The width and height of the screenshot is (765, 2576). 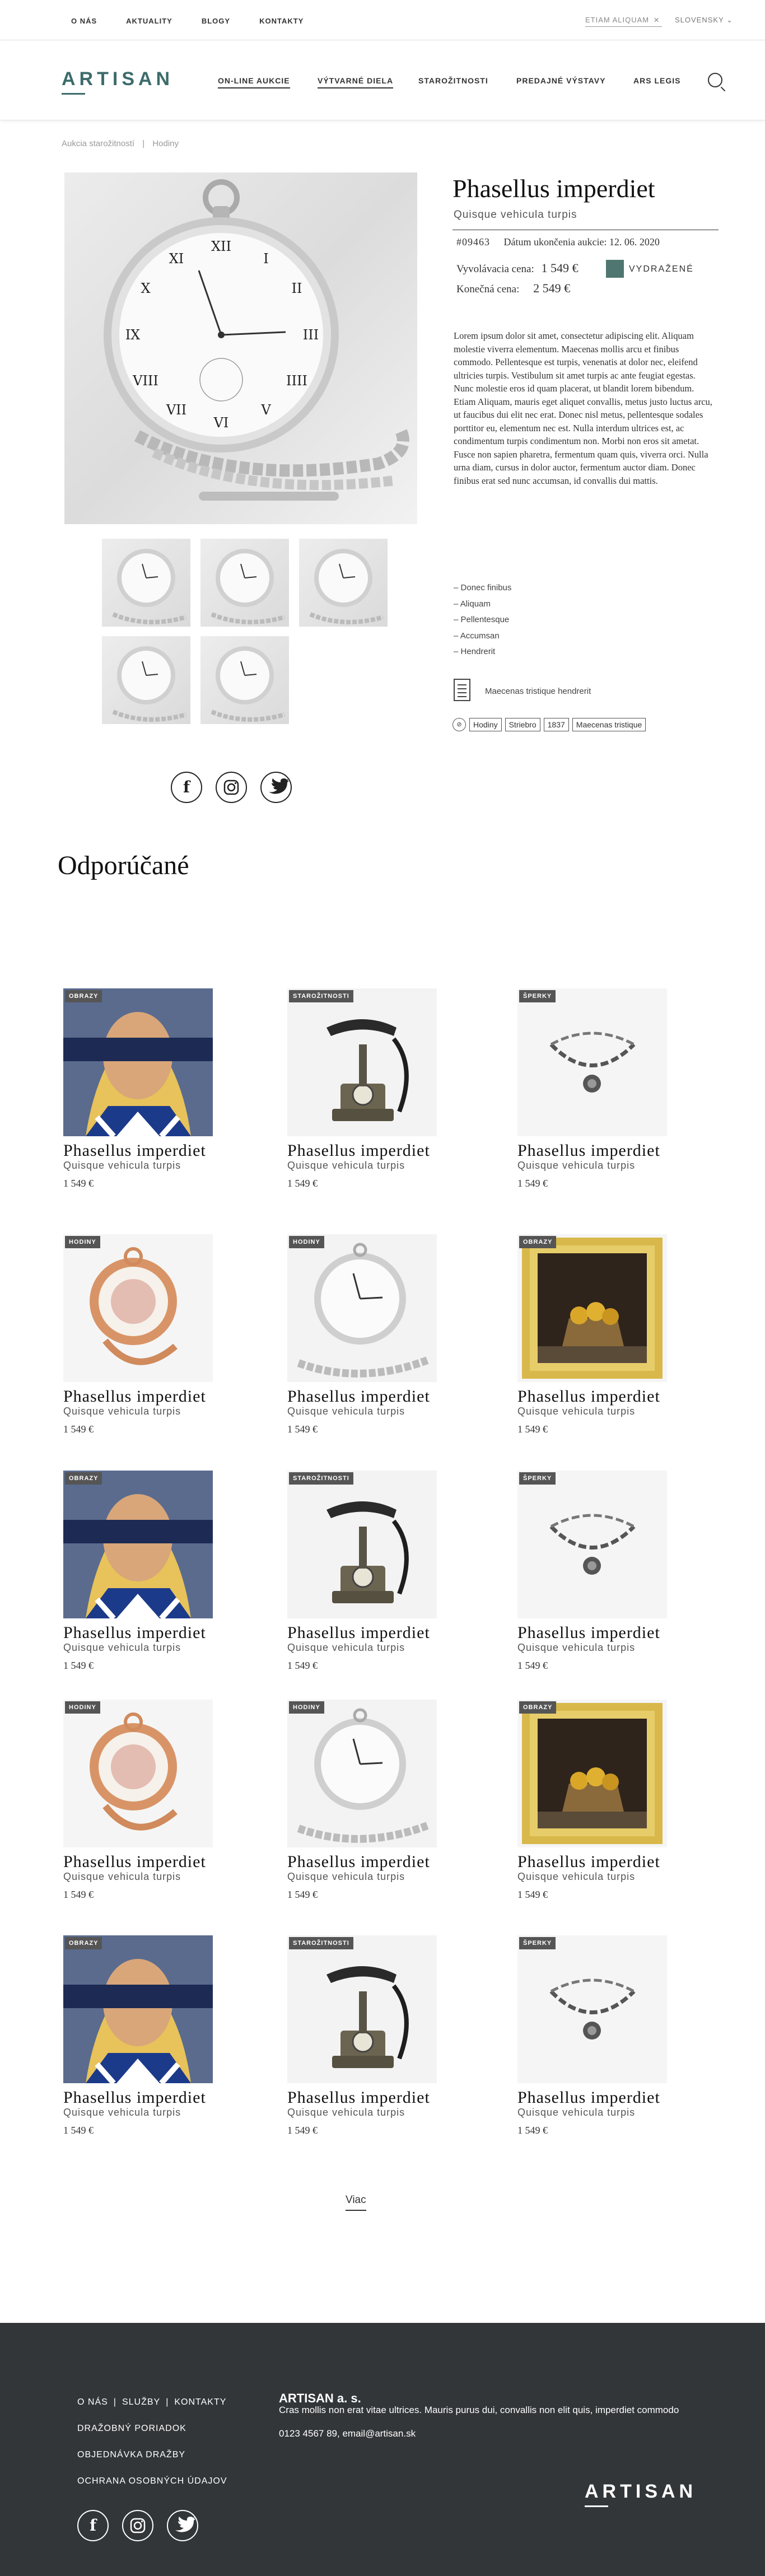 What do you see at coordinates (200, 2402) in the screenshot?
I see `footer-link: KONTAKTY` at bounding box center [200, 2402].